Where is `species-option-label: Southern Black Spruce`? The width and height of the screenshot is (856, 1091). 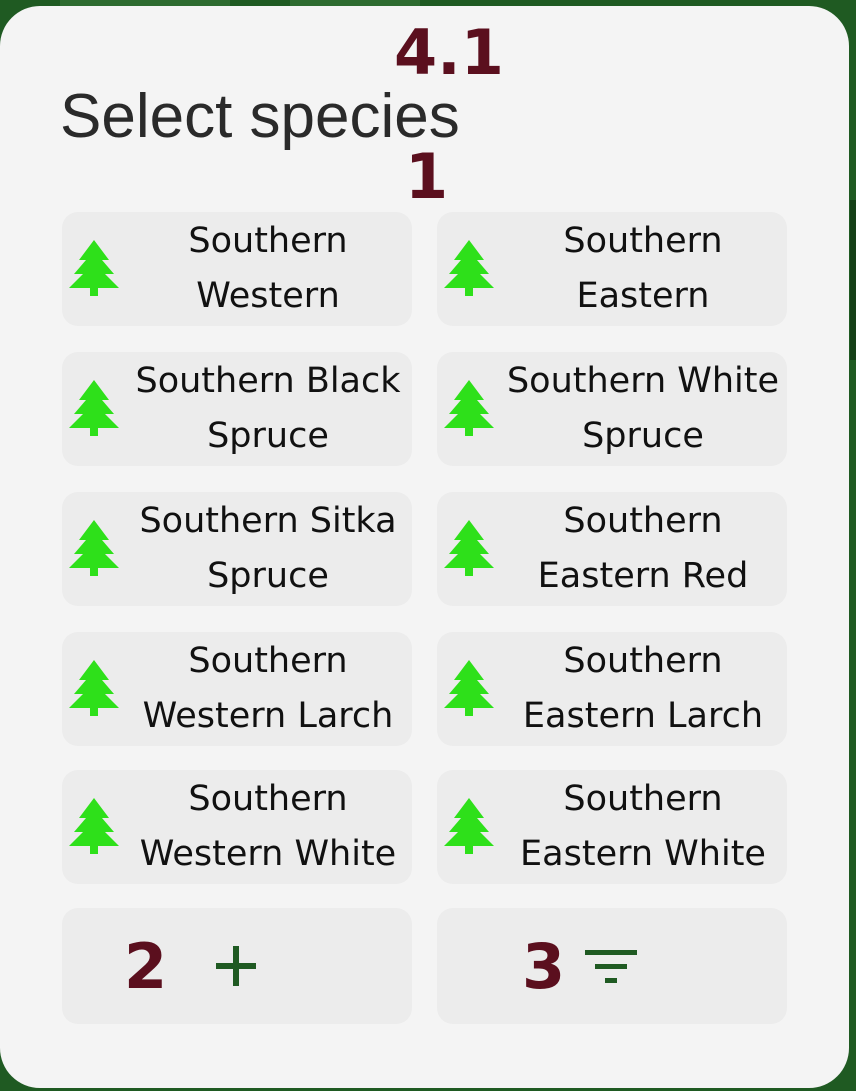 species-option-label: Southern Black Spruce is located at coordinates (268, 408).